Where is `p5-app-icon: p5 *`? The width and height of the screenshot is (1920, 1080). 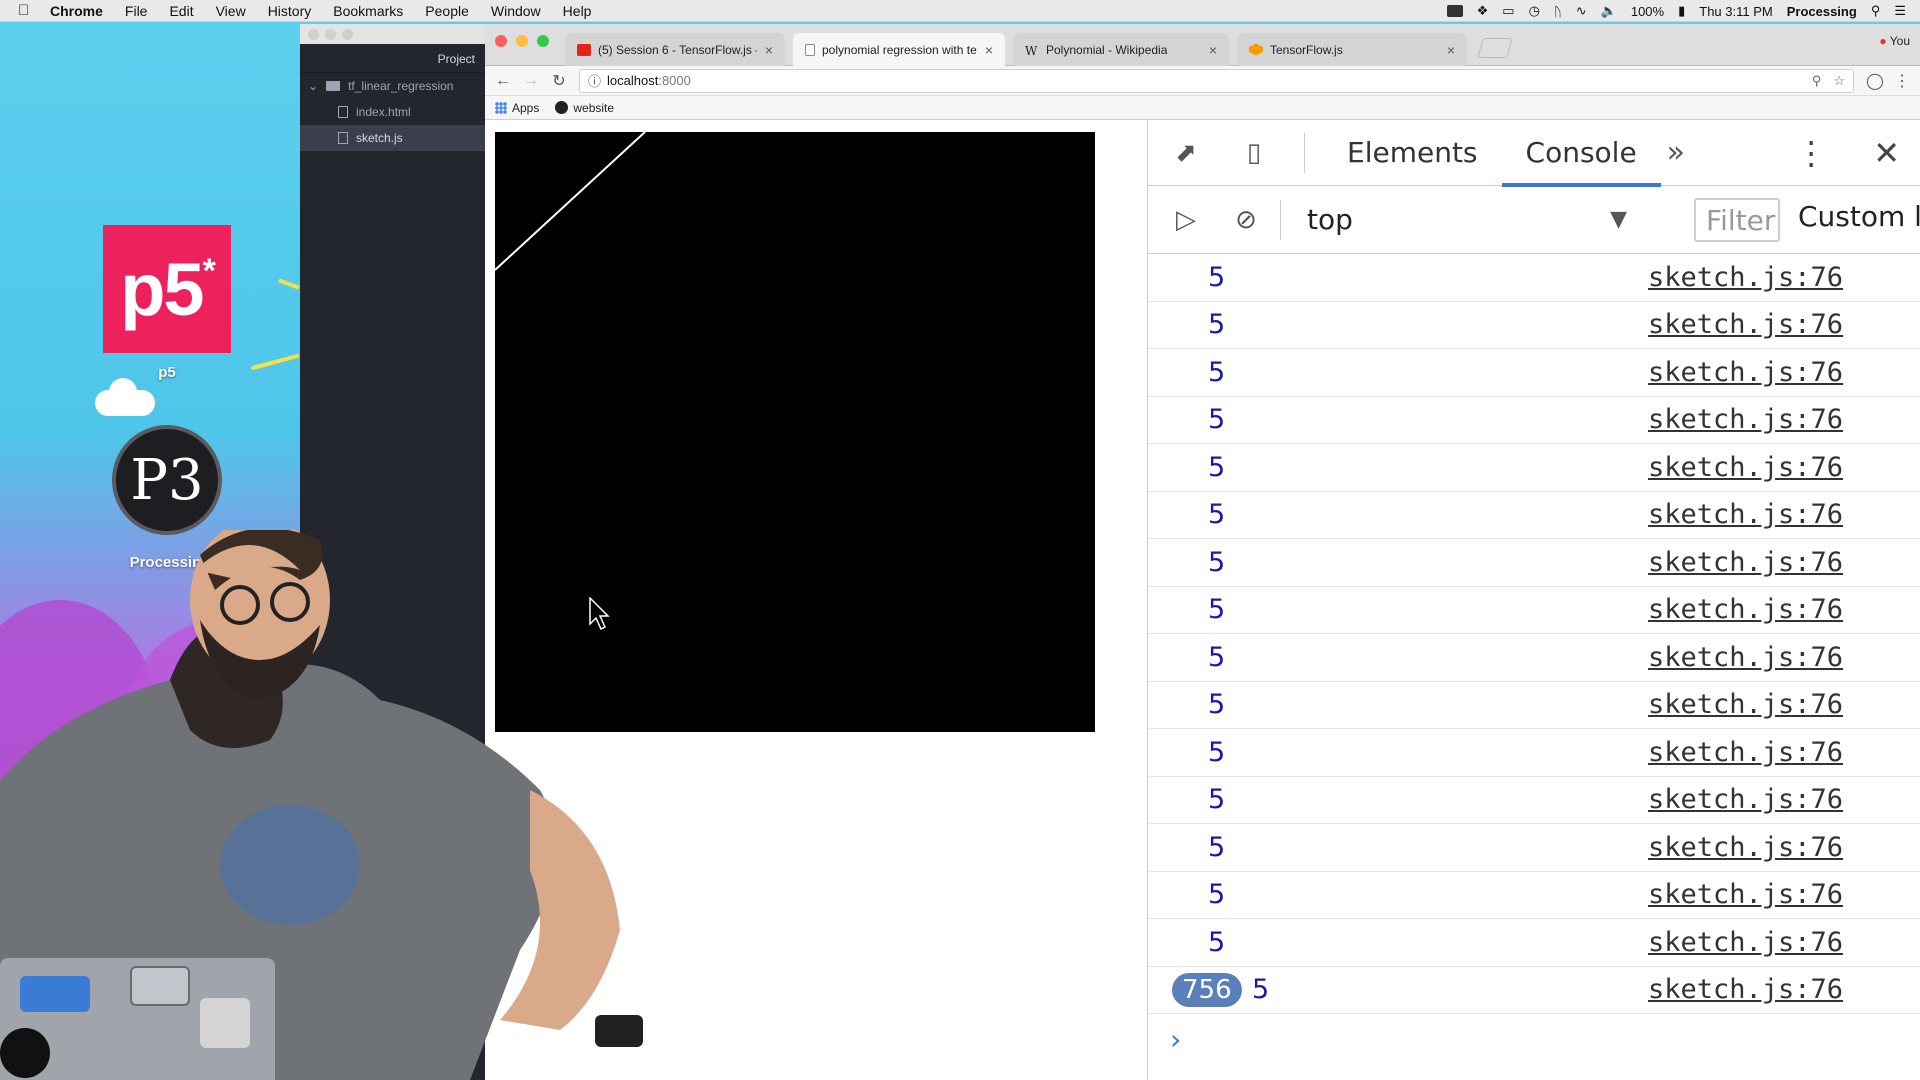
p5-app-icon: p5 * is located at coordinates (167, 289).